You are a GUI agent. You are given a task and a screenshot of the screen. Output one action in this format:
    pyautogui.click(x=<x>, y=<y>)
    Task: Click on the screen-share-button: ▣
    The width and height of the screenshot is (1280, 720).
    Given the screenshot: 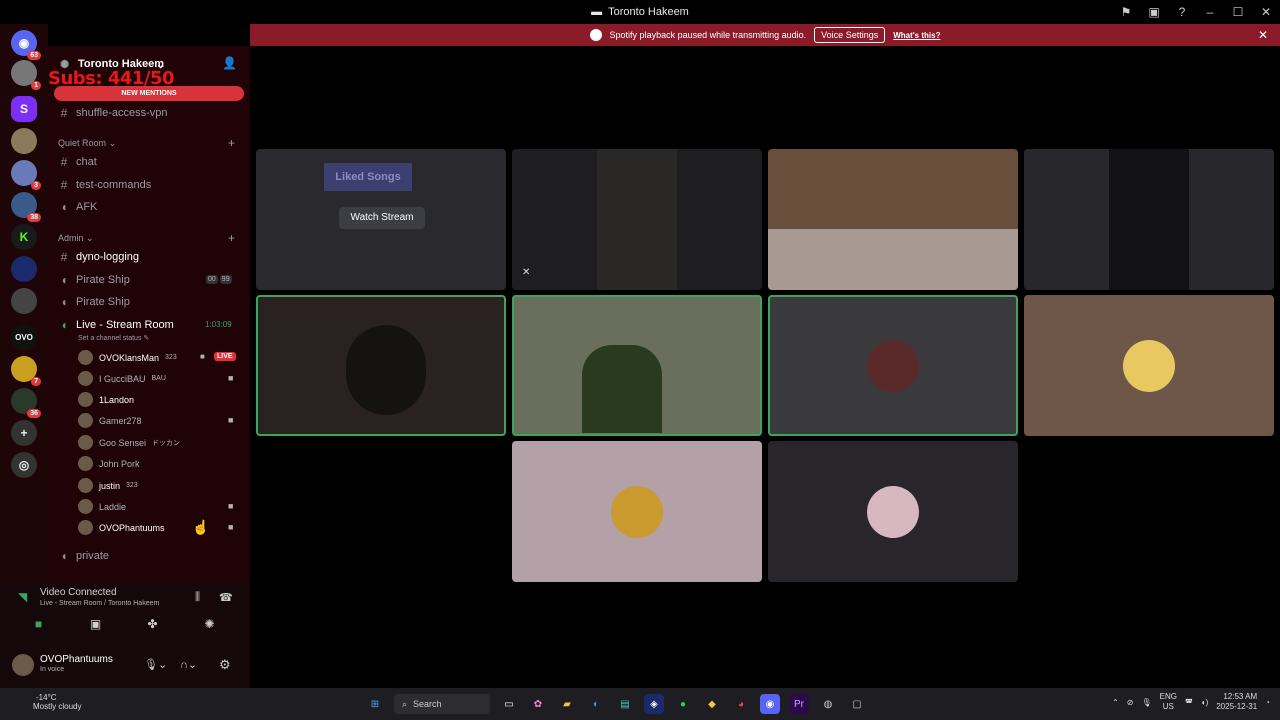 What is the action you would take?
    pyautogui.click(x=95, y=626)
    